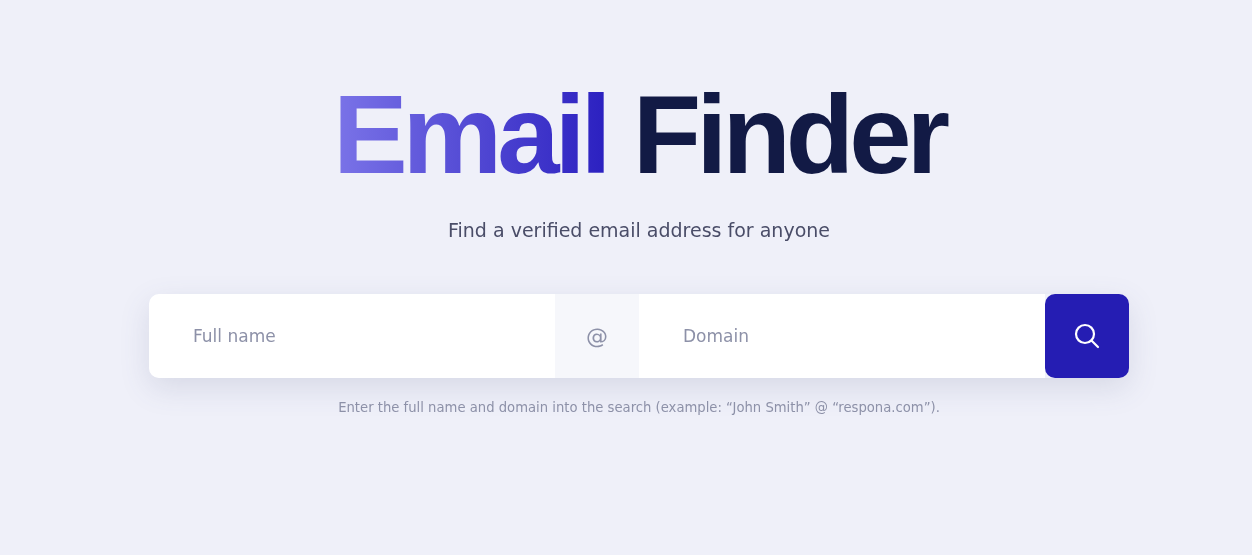  I want to click on name-field: Full name, so click(352, 336).